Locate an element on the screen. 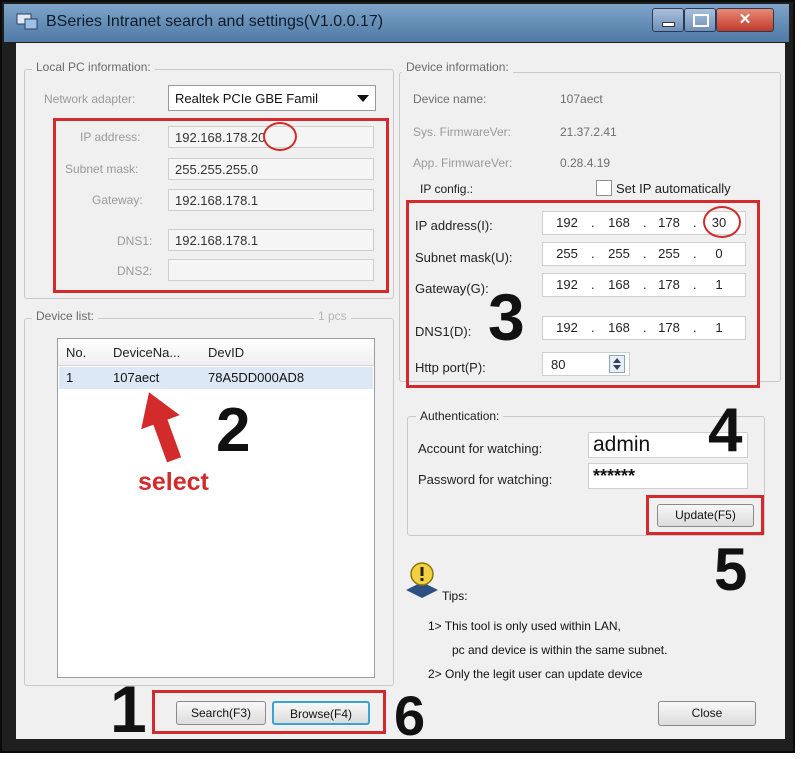 The width and height of the screenshot is (801, 759). device-count: 1 pcs is located at coordinates (332, 316).